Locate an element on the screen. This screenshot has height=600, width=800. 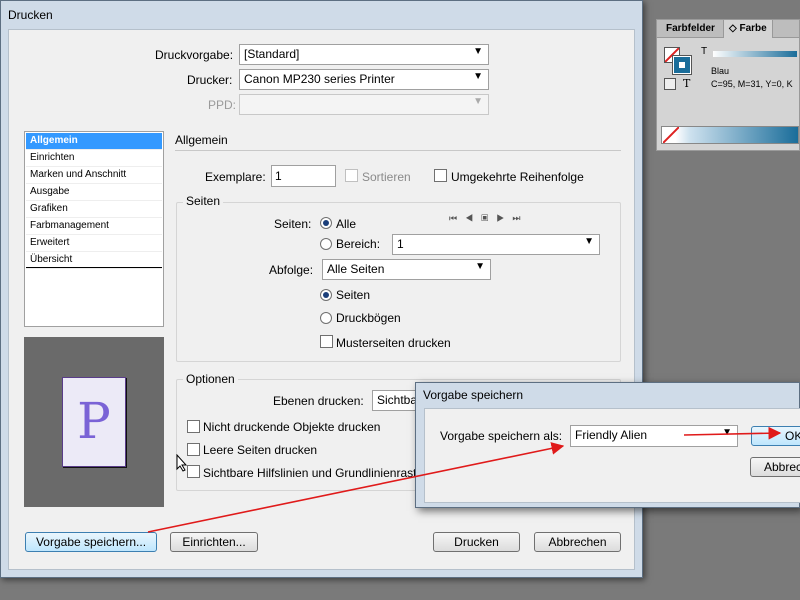
mouse-cursor-icon is located at coordinates (182, 463).